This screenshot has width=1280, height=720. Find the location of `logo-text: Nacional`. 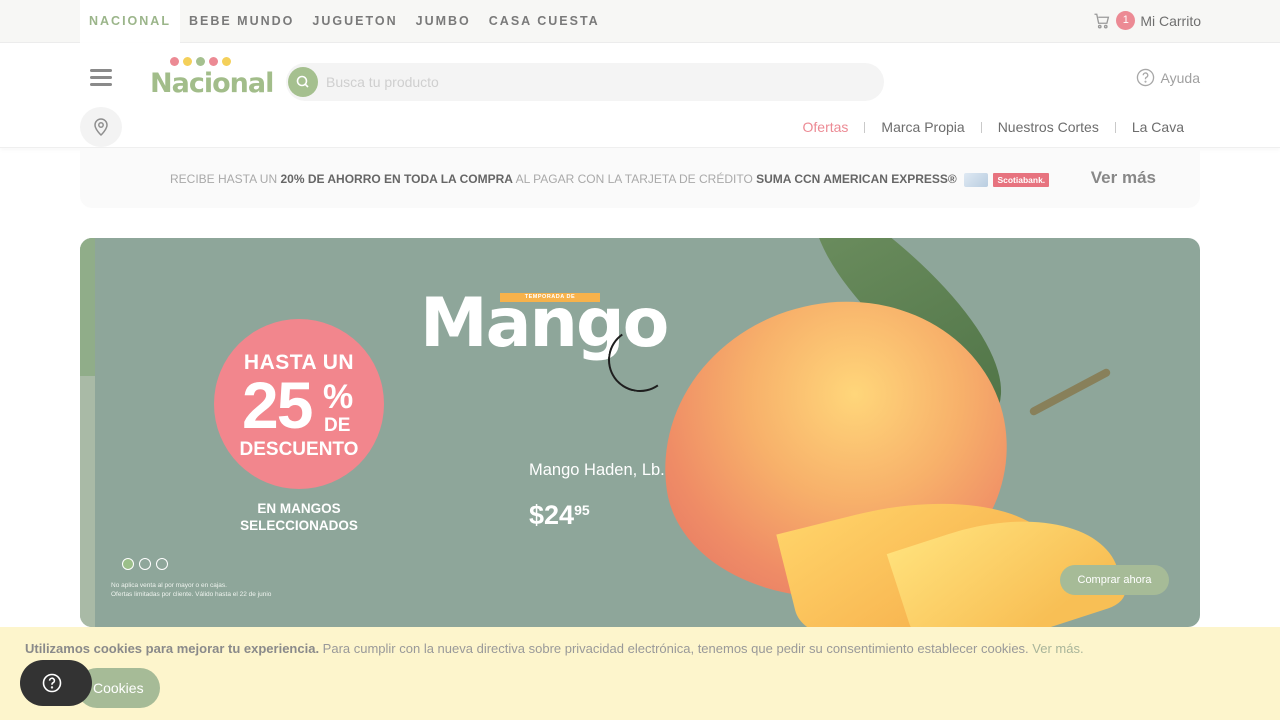

logo-text: Nacional is located at coordinates (212, 83).